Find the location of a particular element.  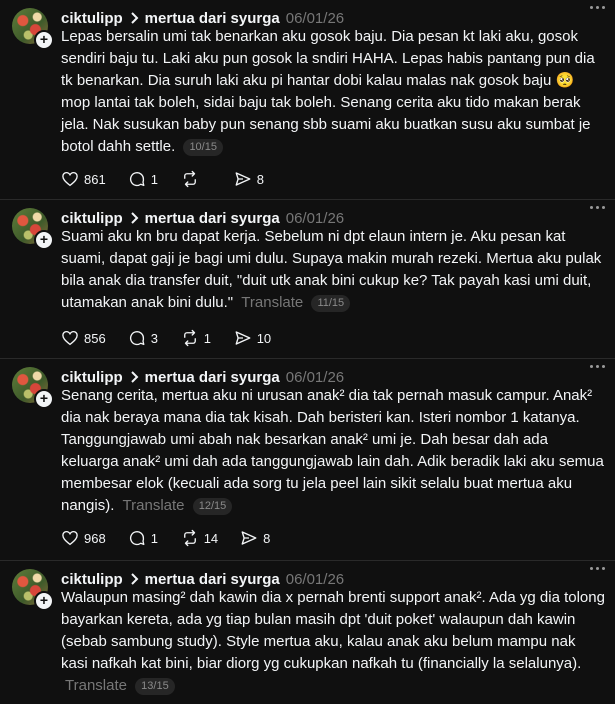

repost-count: 14 is located at coordinates (211, 538).